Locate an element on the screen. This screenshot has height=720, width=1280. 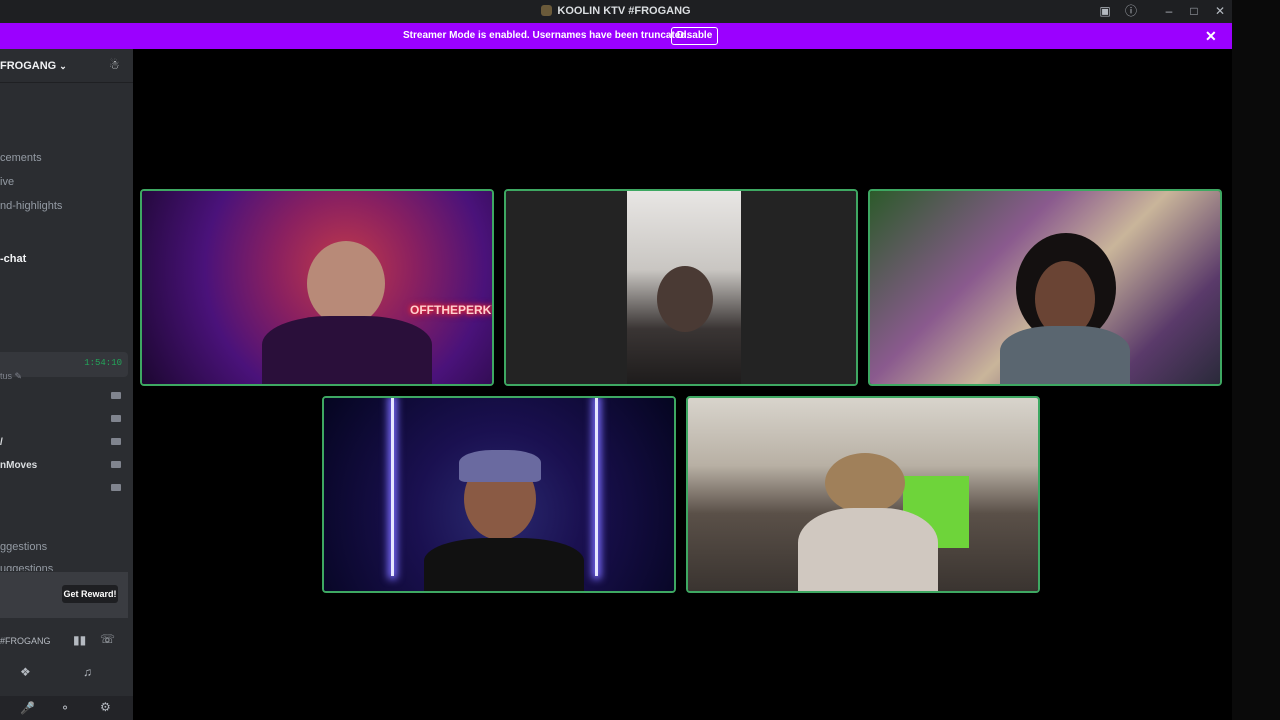
voice-timer: 1:54:10 is located at coordinates (103, 363).